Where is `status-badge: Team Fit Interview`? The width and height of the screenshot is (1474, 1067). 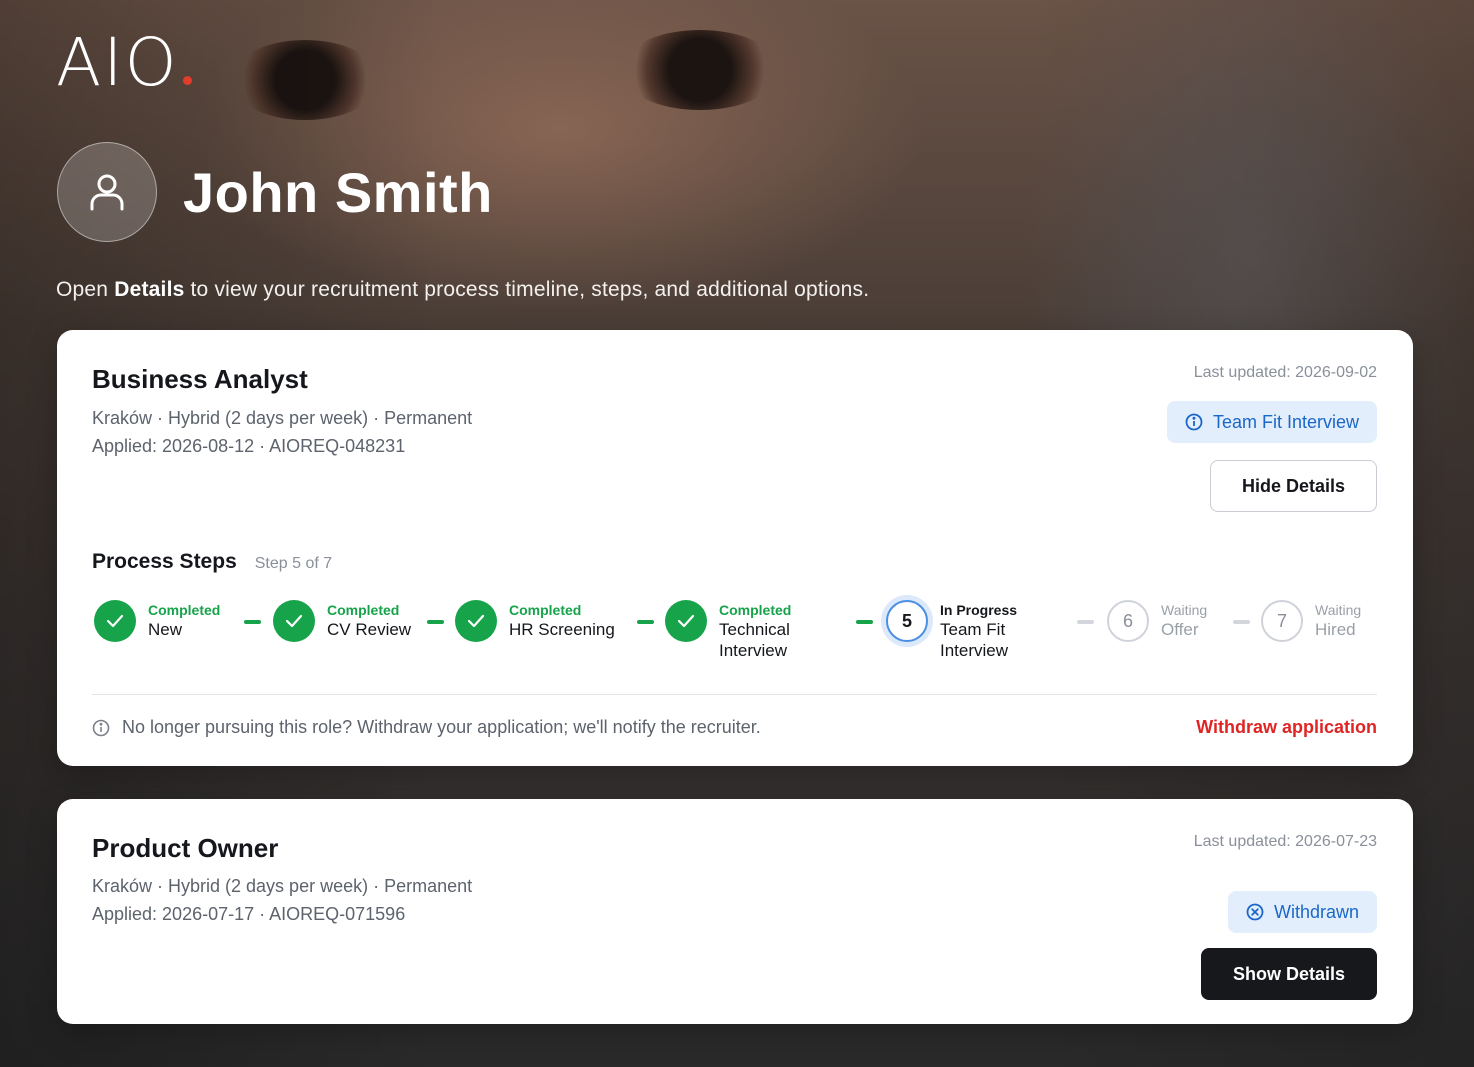 status-badge: Team Fit Interview is located at coordinates (1271, 422).